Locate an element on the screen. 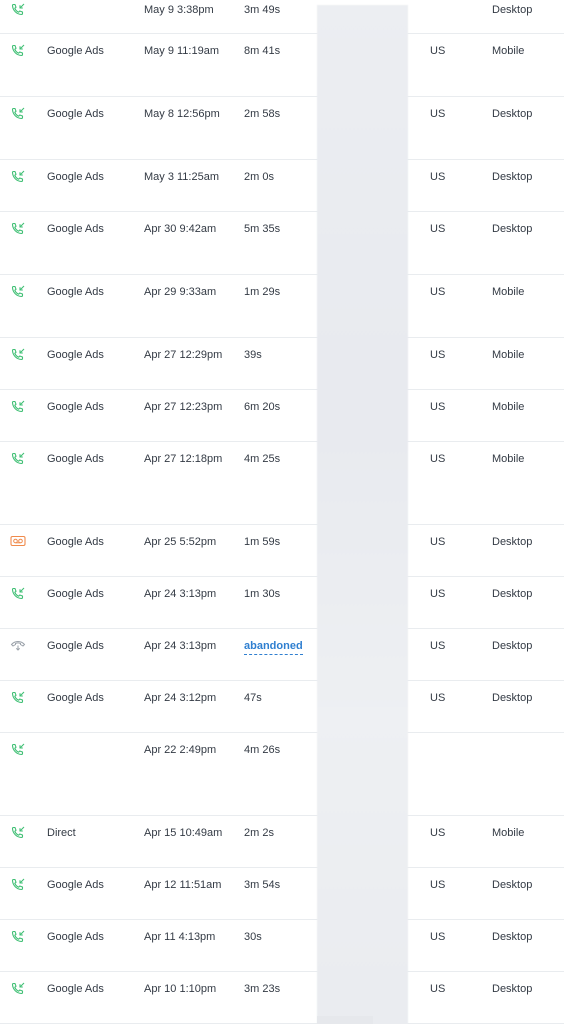  table-row: Apr 22 2:49pm 4m 26s is located at coordinates (282, 774).